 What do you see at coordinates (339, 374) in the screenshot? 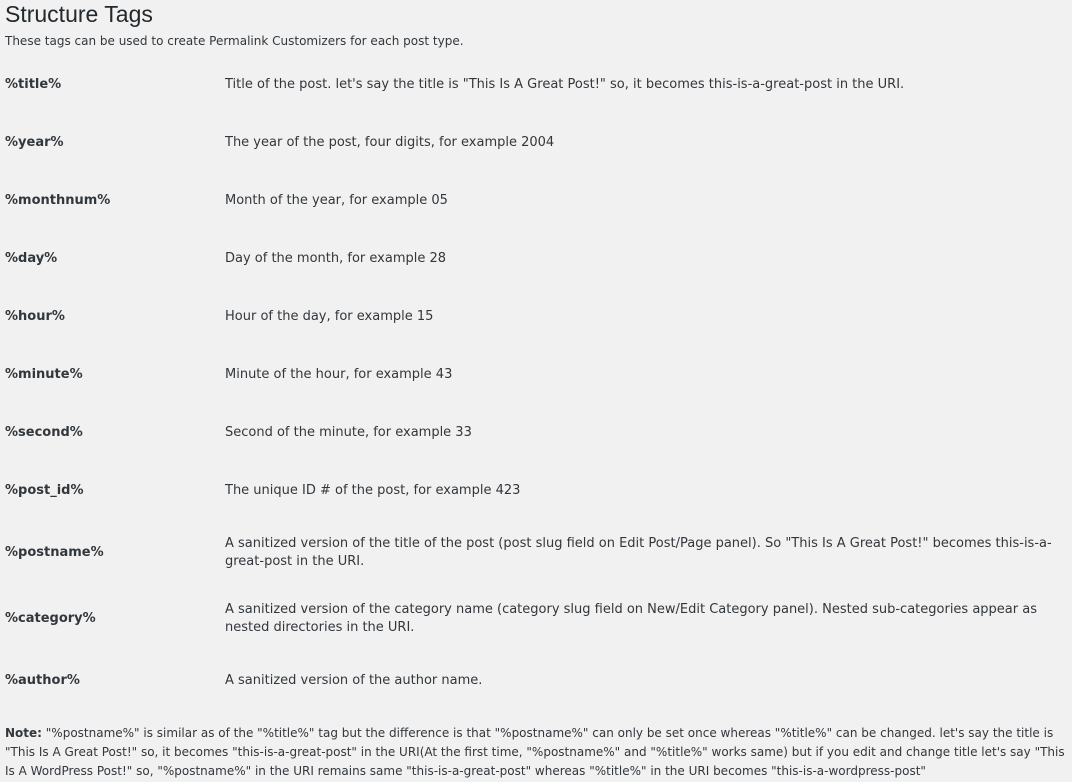
I see `tag-description: Minute of the hour, for example 43` at bounding box center [339, 374].